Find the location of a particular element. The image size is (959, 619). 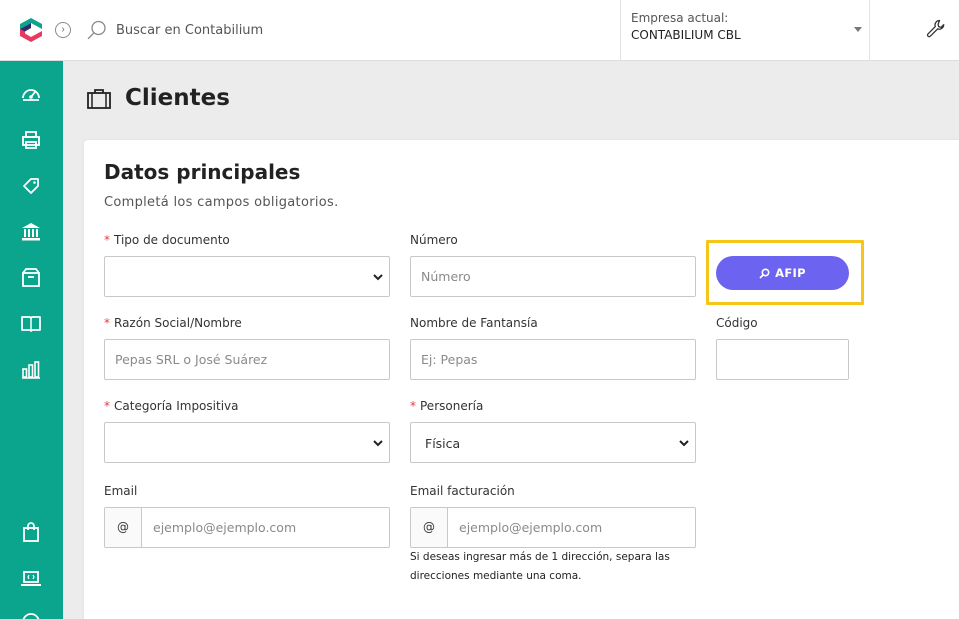

codigo-label: Código is located at coordinates (737, 323).